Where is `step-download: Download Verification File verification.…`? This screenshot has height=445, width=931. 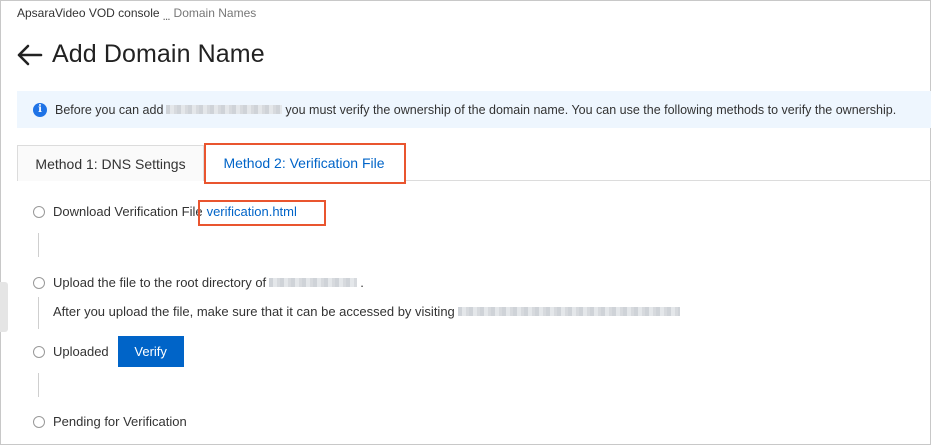
step-download: Download Verification File verification.… is located at coordinates (165, 211).